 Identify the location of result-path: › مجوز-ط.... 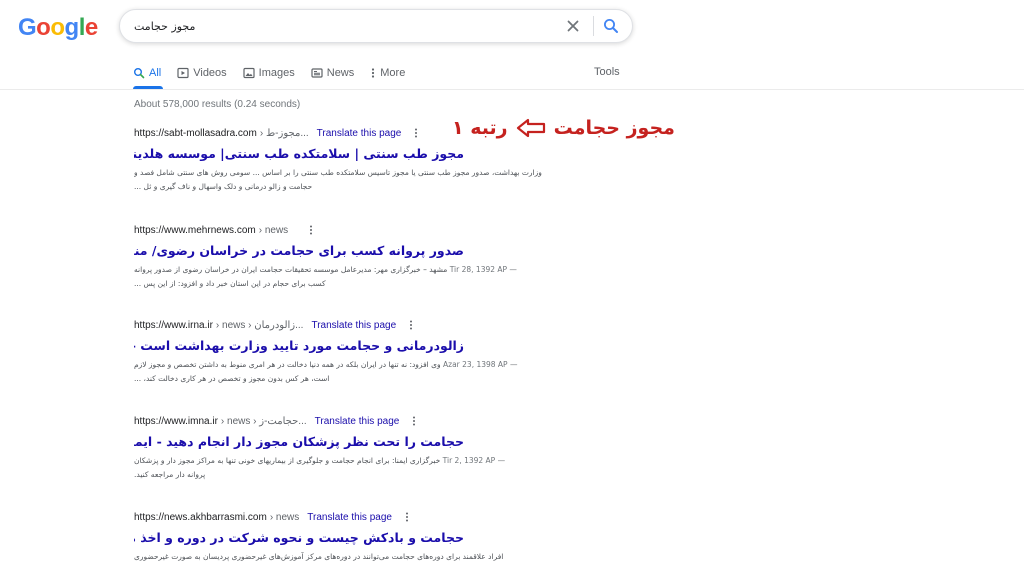
(284, 133).